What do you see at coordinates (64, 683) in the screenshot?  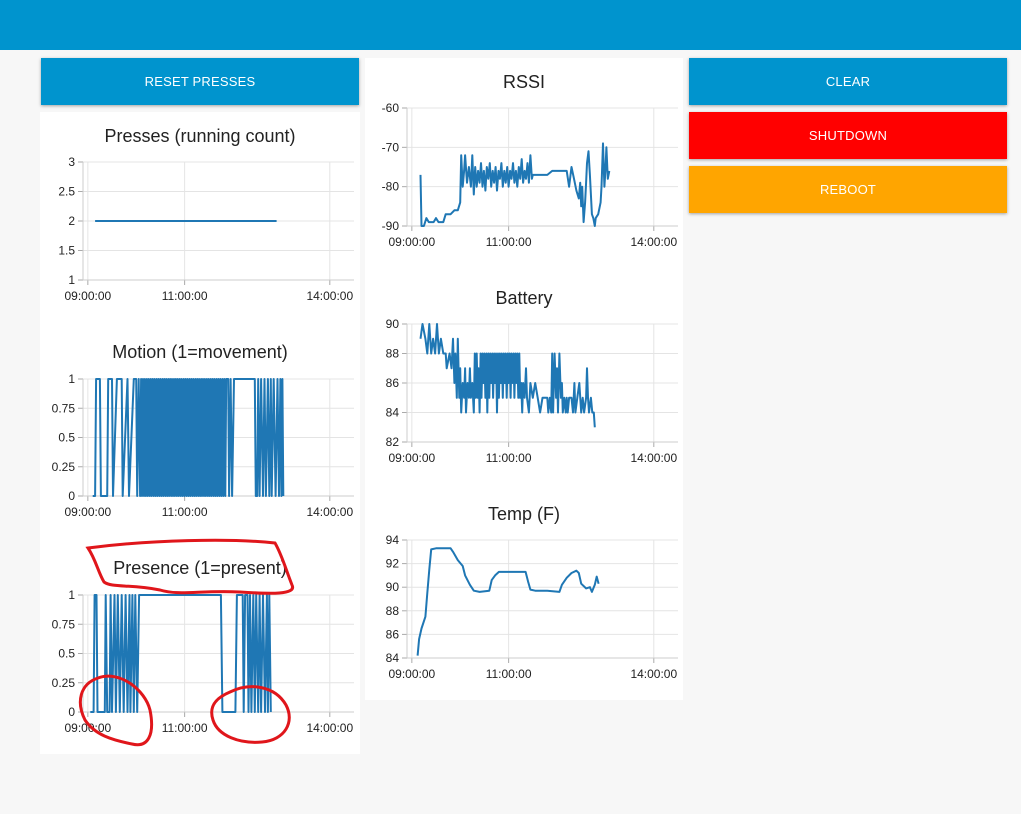 I see `presence-ytick-label: 0.25` at bounding box center [64, 683].